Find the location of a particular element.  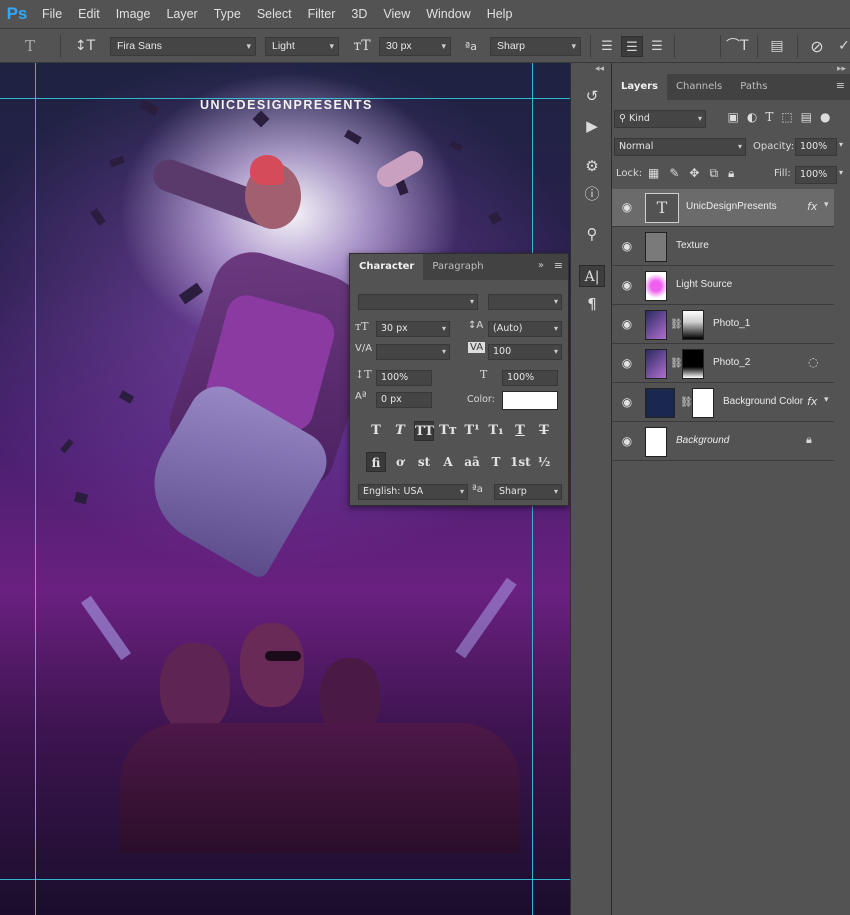

paragraph-panel-icon: ¶ is located at coordinates (592, 304).